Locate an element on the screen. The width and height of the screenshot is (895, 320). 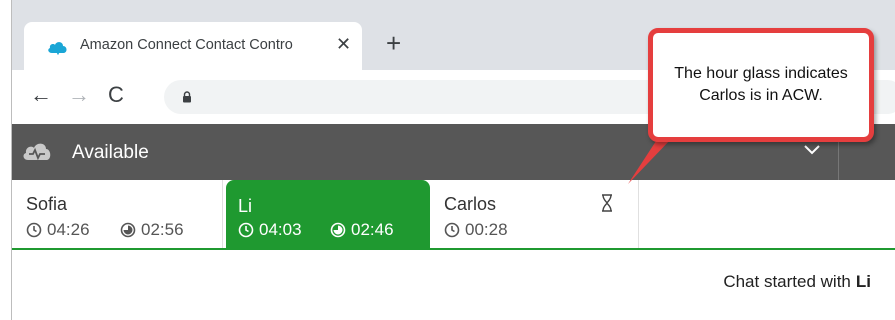
contact-name: Carlos is located at coordinates (470, 204).